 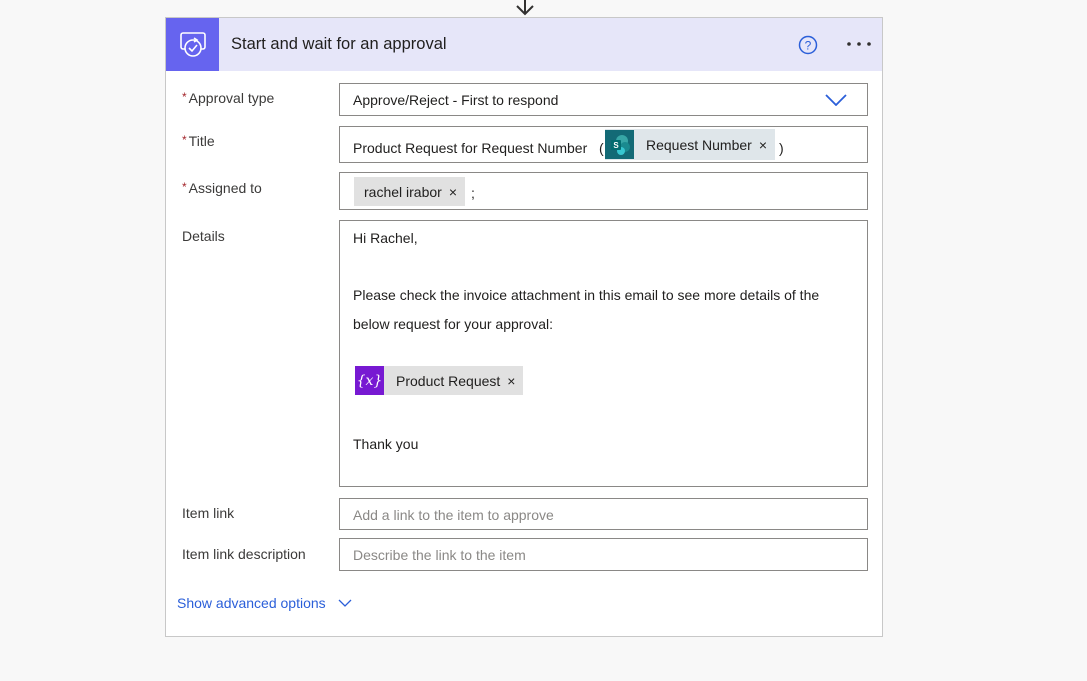 I want to click on assignee-token: rachel irabor ×, so click(x=410, y=191).